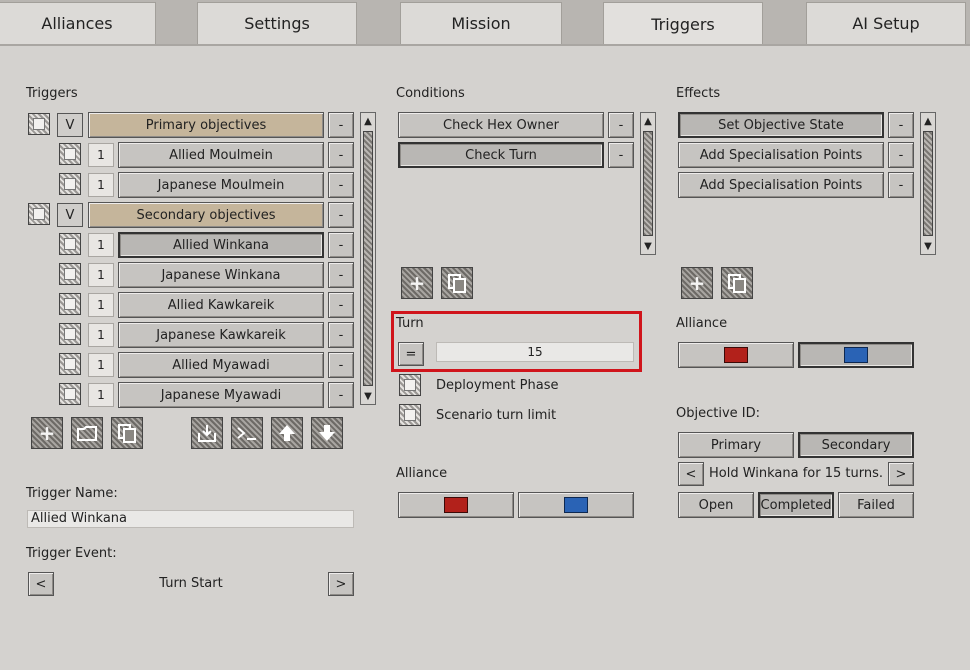  Describe the element at coordinates (206, 215) in the screenshot. I see `group-row-secondary: Secondary objectives` at that location.